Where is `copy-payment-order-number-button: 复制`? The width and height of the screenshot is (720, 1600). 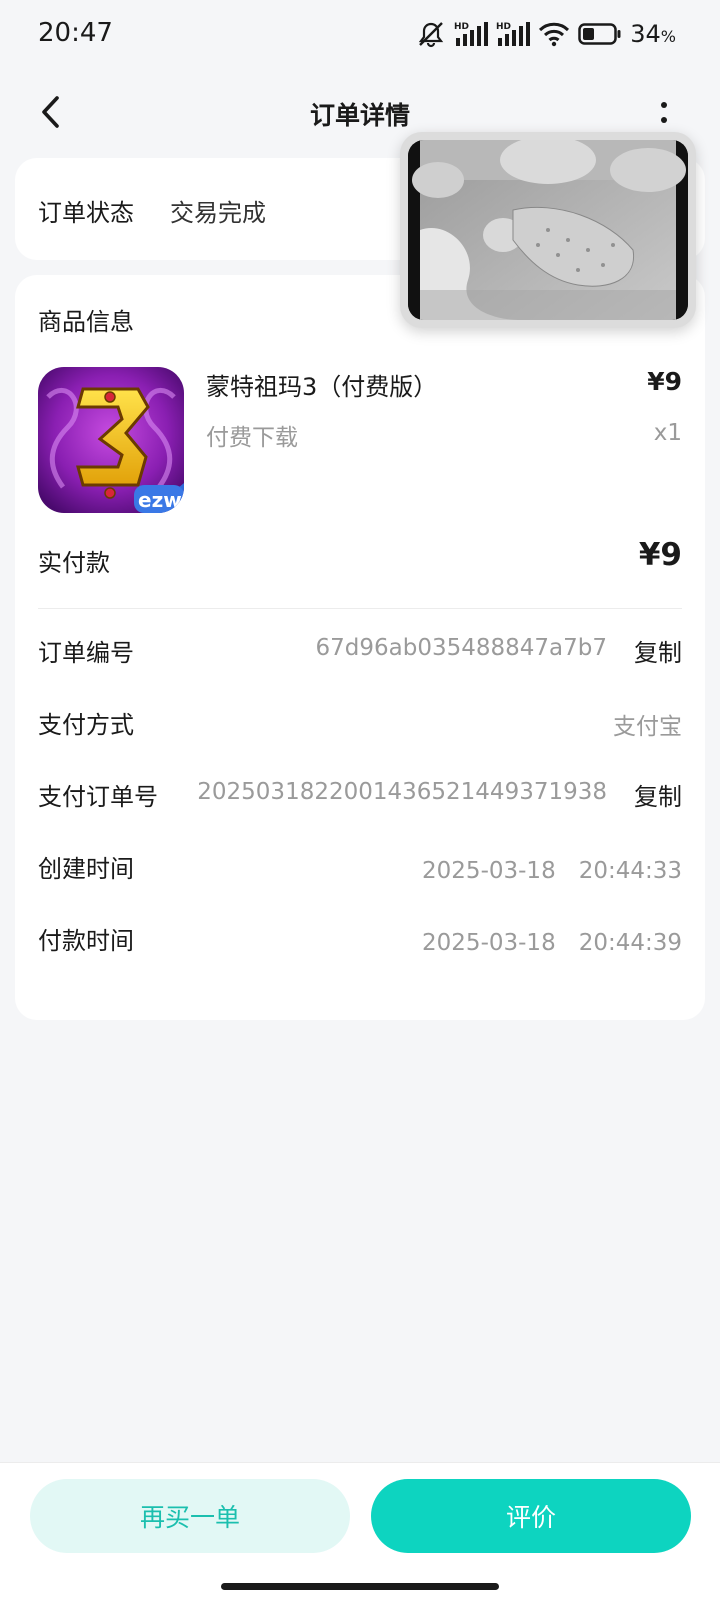
copy-payment-order-number-button: 复制 is located at coordinates (658, 794).